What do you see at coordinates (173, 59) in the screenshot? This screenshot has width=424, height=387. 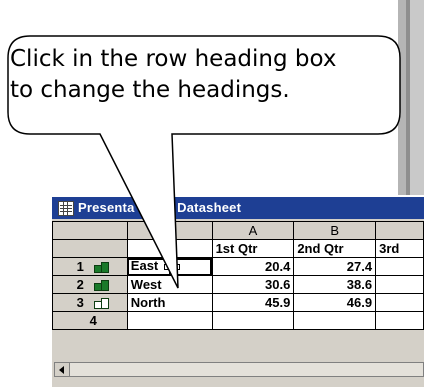 I see `callout-line-1: Click in the row heading box` at bounding box center [173, 59].